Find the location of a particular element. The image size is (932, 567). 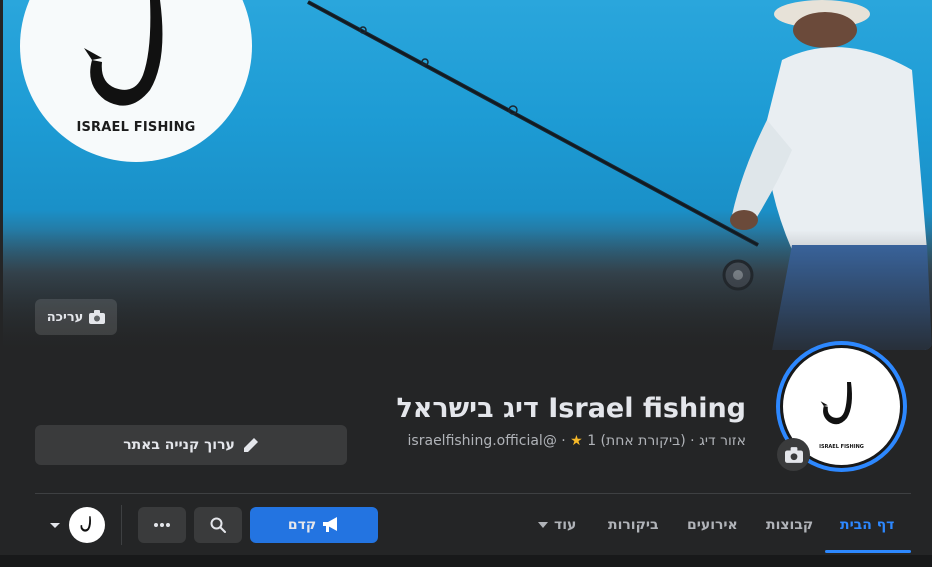

tab-reviews: ביקורות is located at coordinates (633, 525).